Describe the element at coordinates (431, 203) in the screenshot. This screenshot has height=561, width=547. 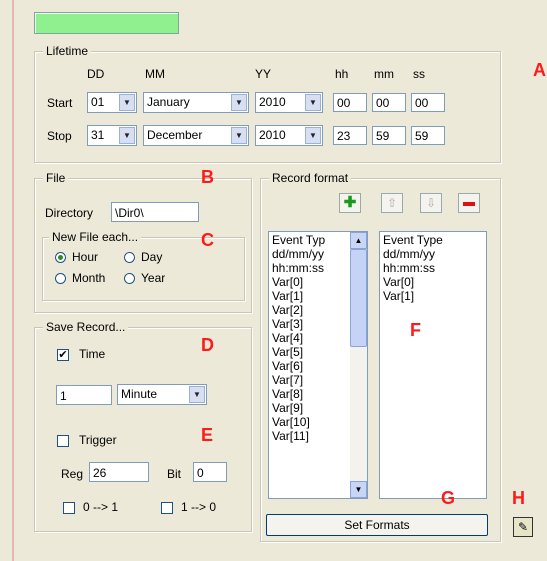
I see `move-down-button: ⇩` at that location.